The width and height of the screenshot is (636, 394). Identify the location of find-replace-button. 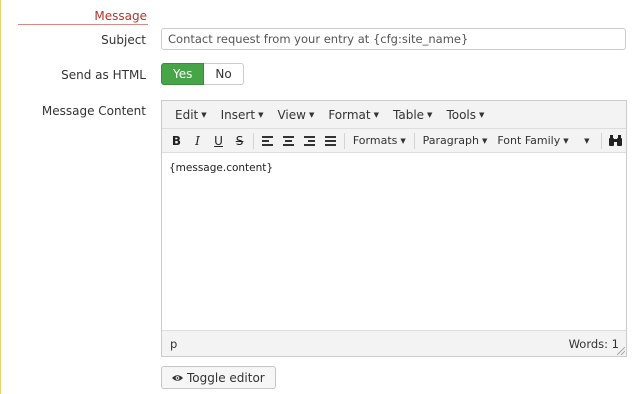
(615, 141).